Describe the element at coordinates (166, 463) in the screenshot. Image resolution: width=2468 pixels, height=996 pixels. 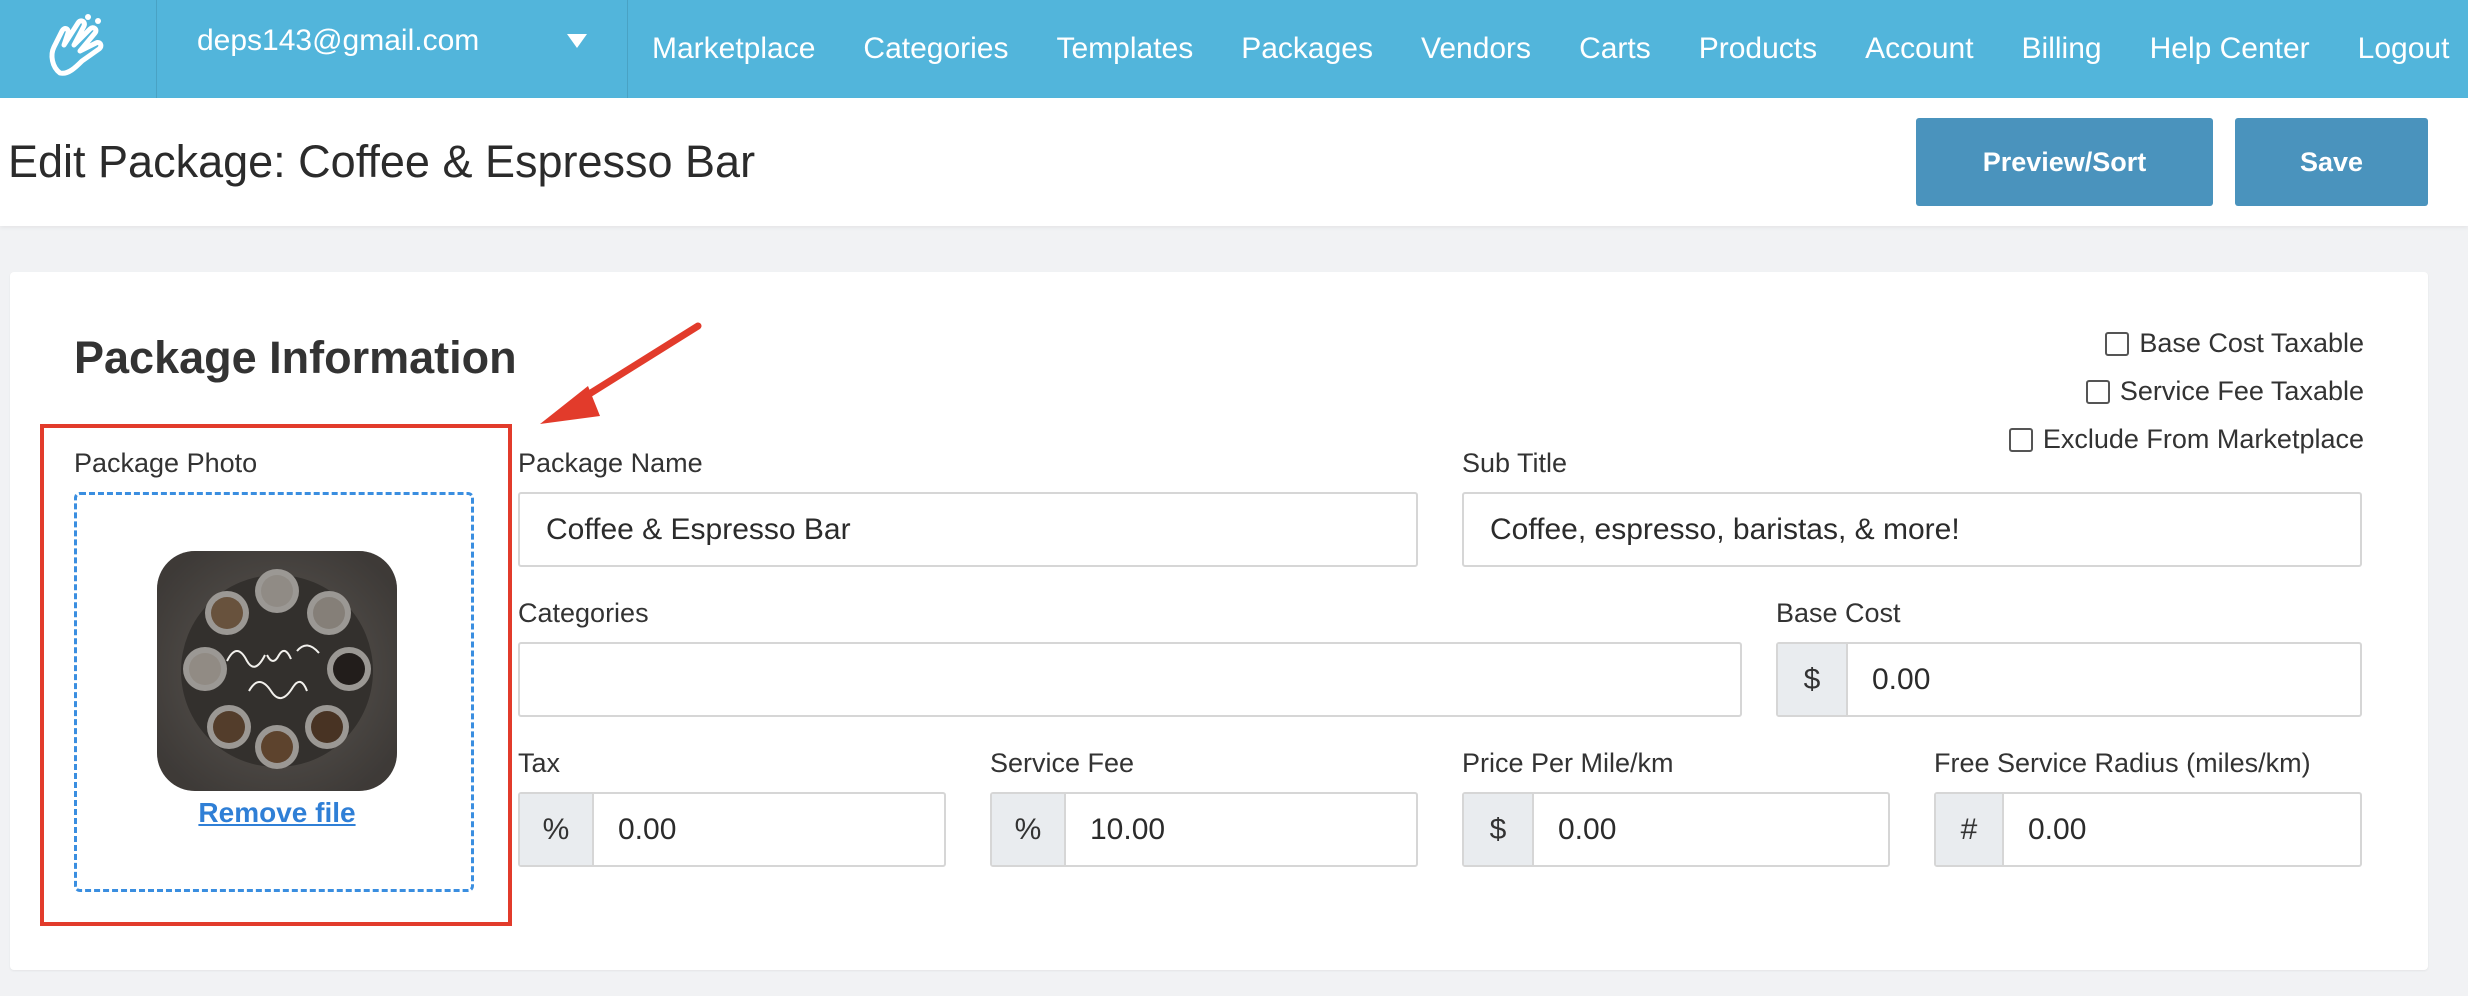
I see `package-photo-label: Package Photo` at that location.